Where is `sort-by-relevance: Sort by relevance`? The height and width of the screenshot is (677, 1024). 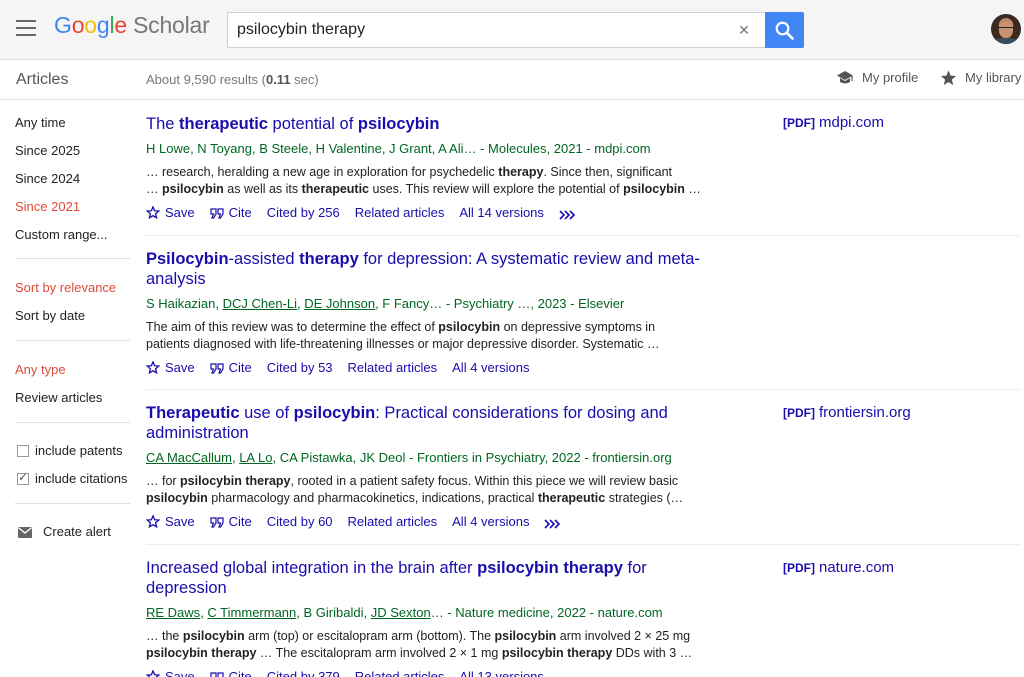
sort-by-relevance: Sort by relevance is located at coordinates (65, 287).